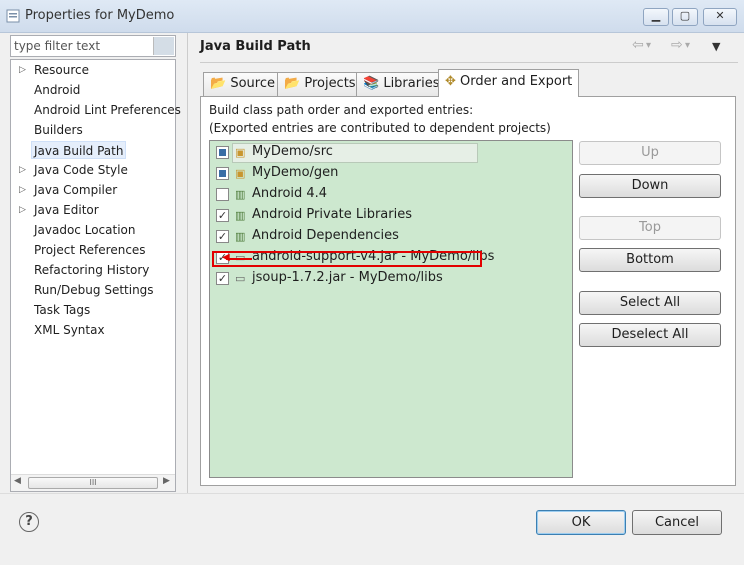 Image resolution: width=744 pixels, height=565 pixels. I want to click on entry-label: jsoup-1.7.2.jar - MyDemo/libs, so click(347, 277).